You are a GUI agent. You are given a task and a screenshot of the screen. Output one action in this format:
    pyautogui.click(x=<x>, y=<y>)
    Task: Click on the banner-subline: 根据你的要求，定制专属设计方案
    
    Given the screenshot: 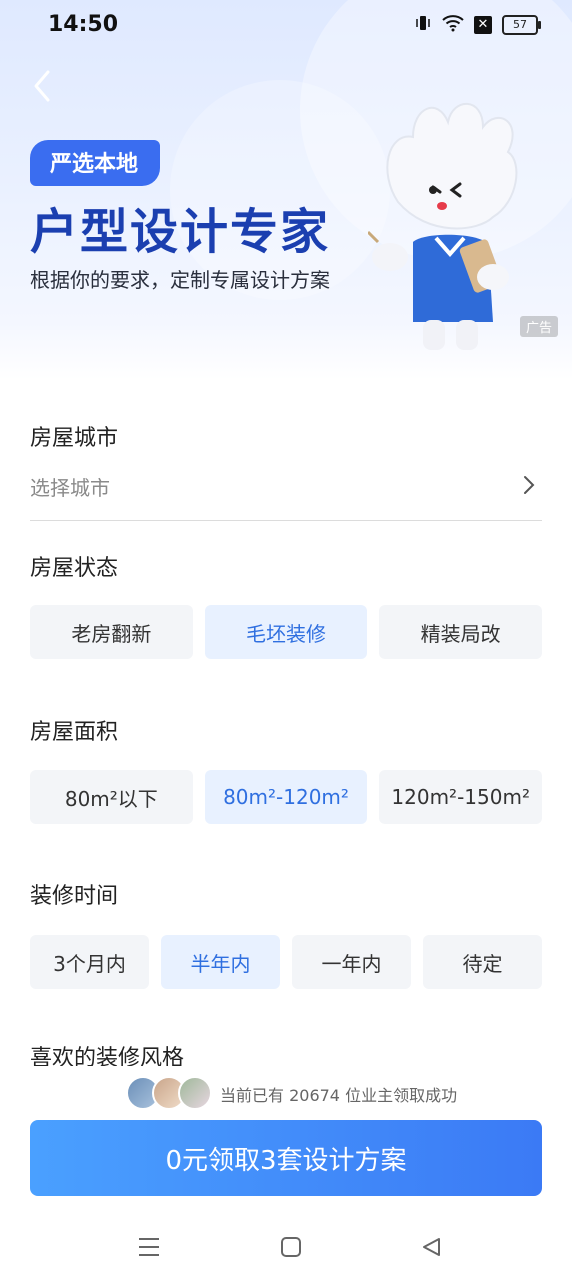 What is the action you would take?
    pyautogui.click(x=180, y=280)
    